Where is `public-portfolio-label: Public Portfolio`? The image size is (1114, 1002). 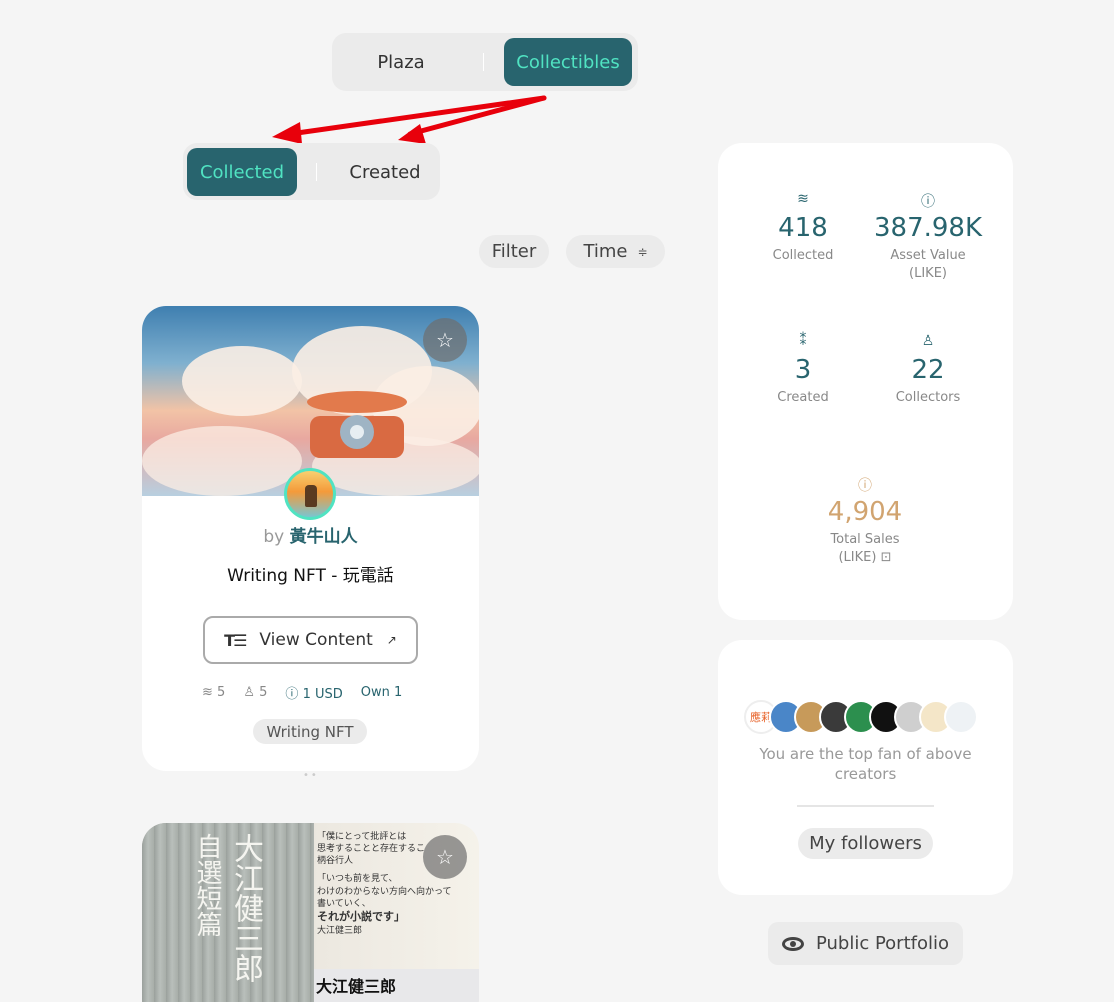 public-portfolio-label: Public Portfolio is located at coordinates (882, 943).